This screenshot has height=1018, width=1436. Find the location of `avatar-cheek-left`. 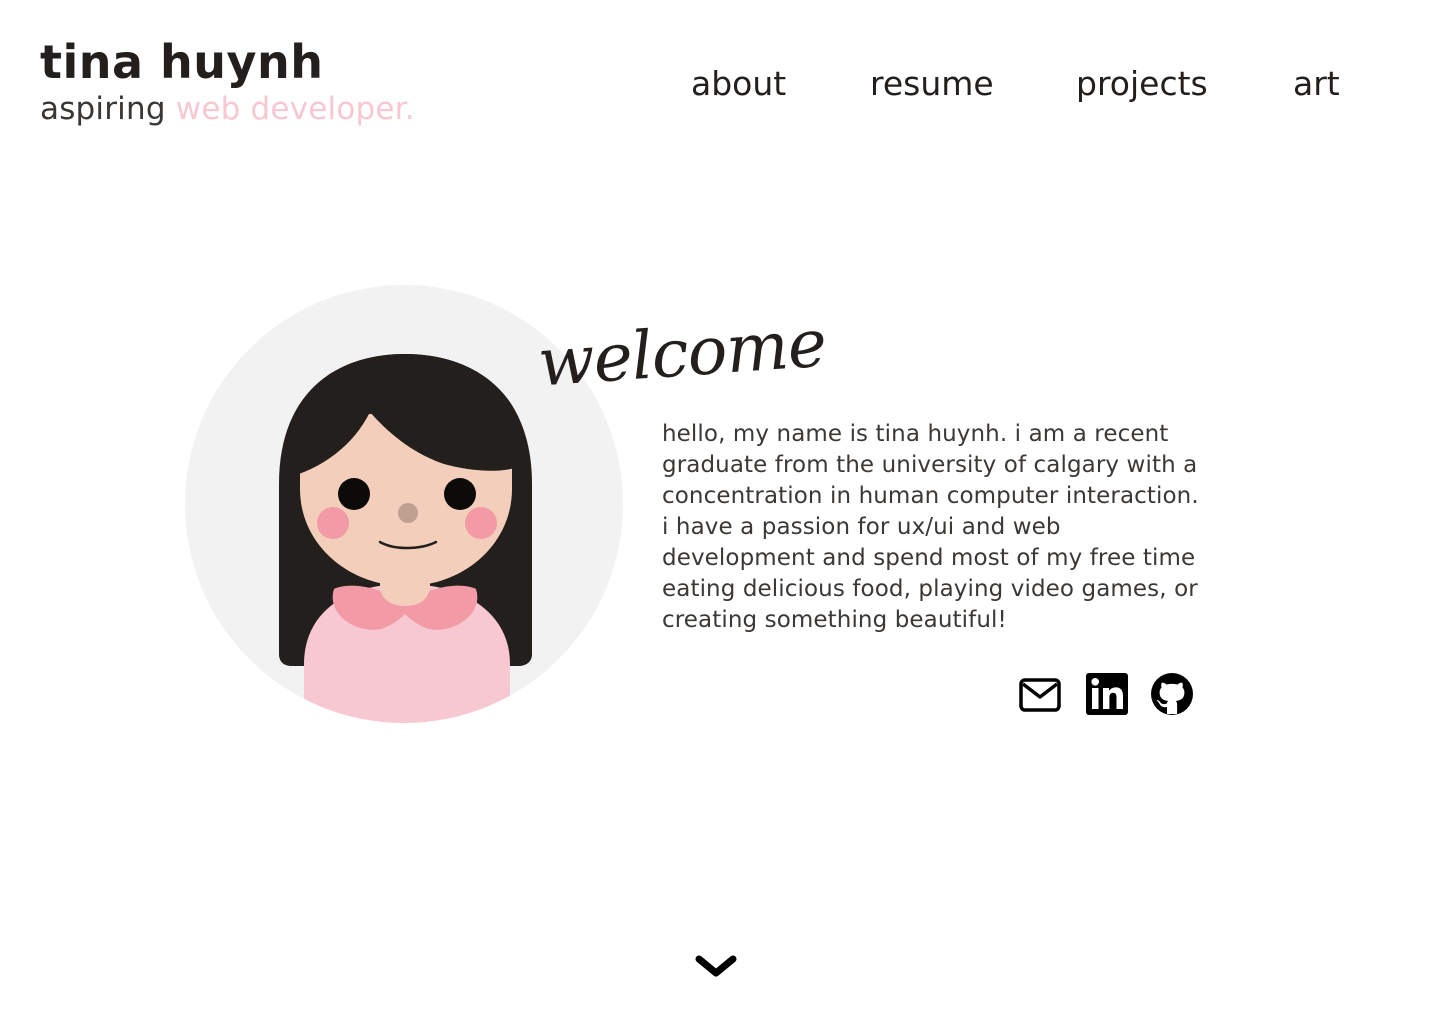

avatar-cheek-left is located at coordinates (333, 523).